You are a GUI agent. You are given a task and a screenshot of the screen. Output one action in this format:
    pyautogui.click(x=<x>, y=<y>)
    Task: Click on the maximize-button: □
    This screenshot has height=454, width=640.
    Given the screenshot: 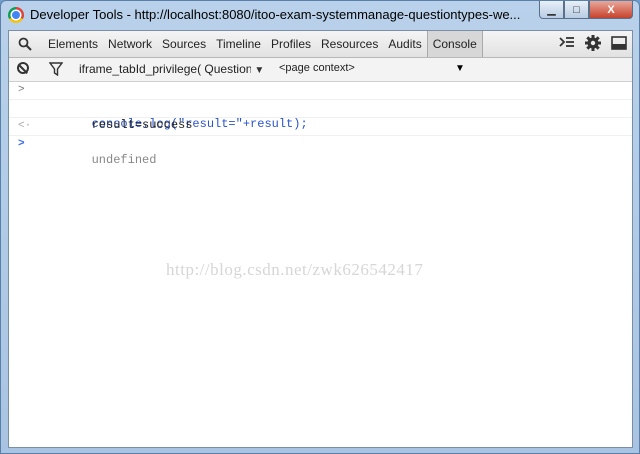 What is the action you would take?
    pyautogui.click(x=576, y=10)
    